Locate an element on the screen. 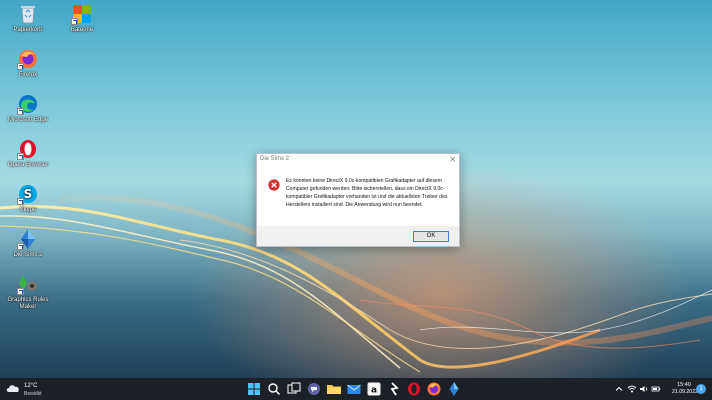 This screenshot has height=400, width=712. desktop-icon-firefox: Firefox is located at coordinates (28, 63).